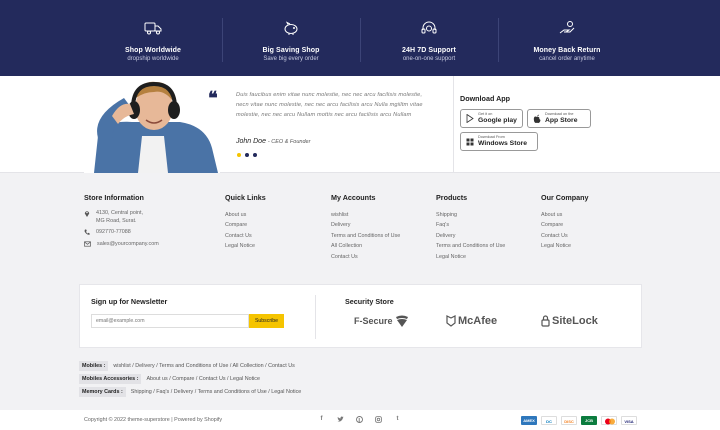 Image resolution: width=720 pixels, height=430 pixels. Describe the element at coordinates (87, 243) in the screenshot. I see `email-icon` at that location.